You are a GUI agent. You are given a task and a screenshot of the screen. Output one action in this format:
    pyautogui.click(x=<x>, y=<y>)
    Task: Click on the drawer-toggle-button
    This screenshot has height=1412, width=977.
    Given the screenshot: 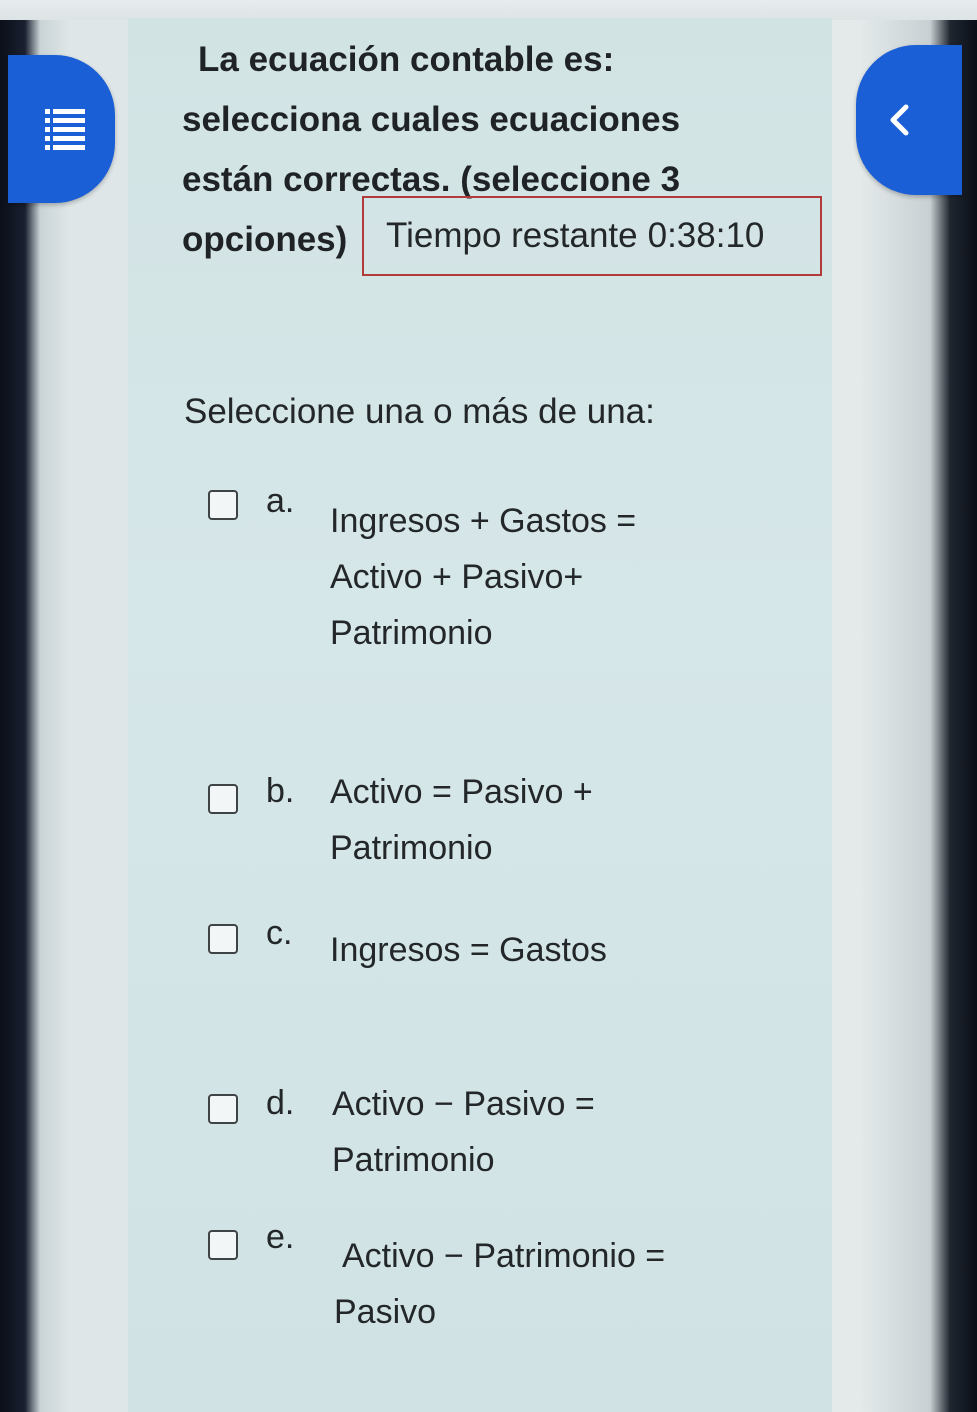 What is the action you would take?
    pyautogui.click(x=909, y=120)
    